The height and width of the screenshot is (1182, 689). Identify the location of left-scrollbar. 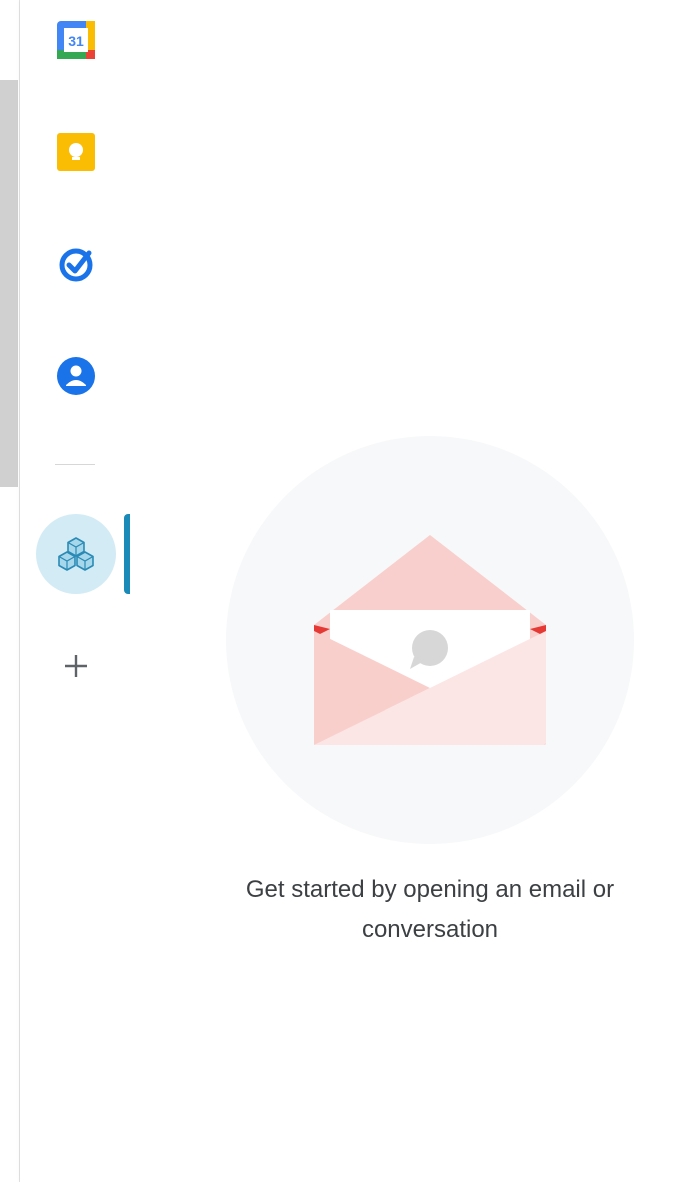
(9, 283).